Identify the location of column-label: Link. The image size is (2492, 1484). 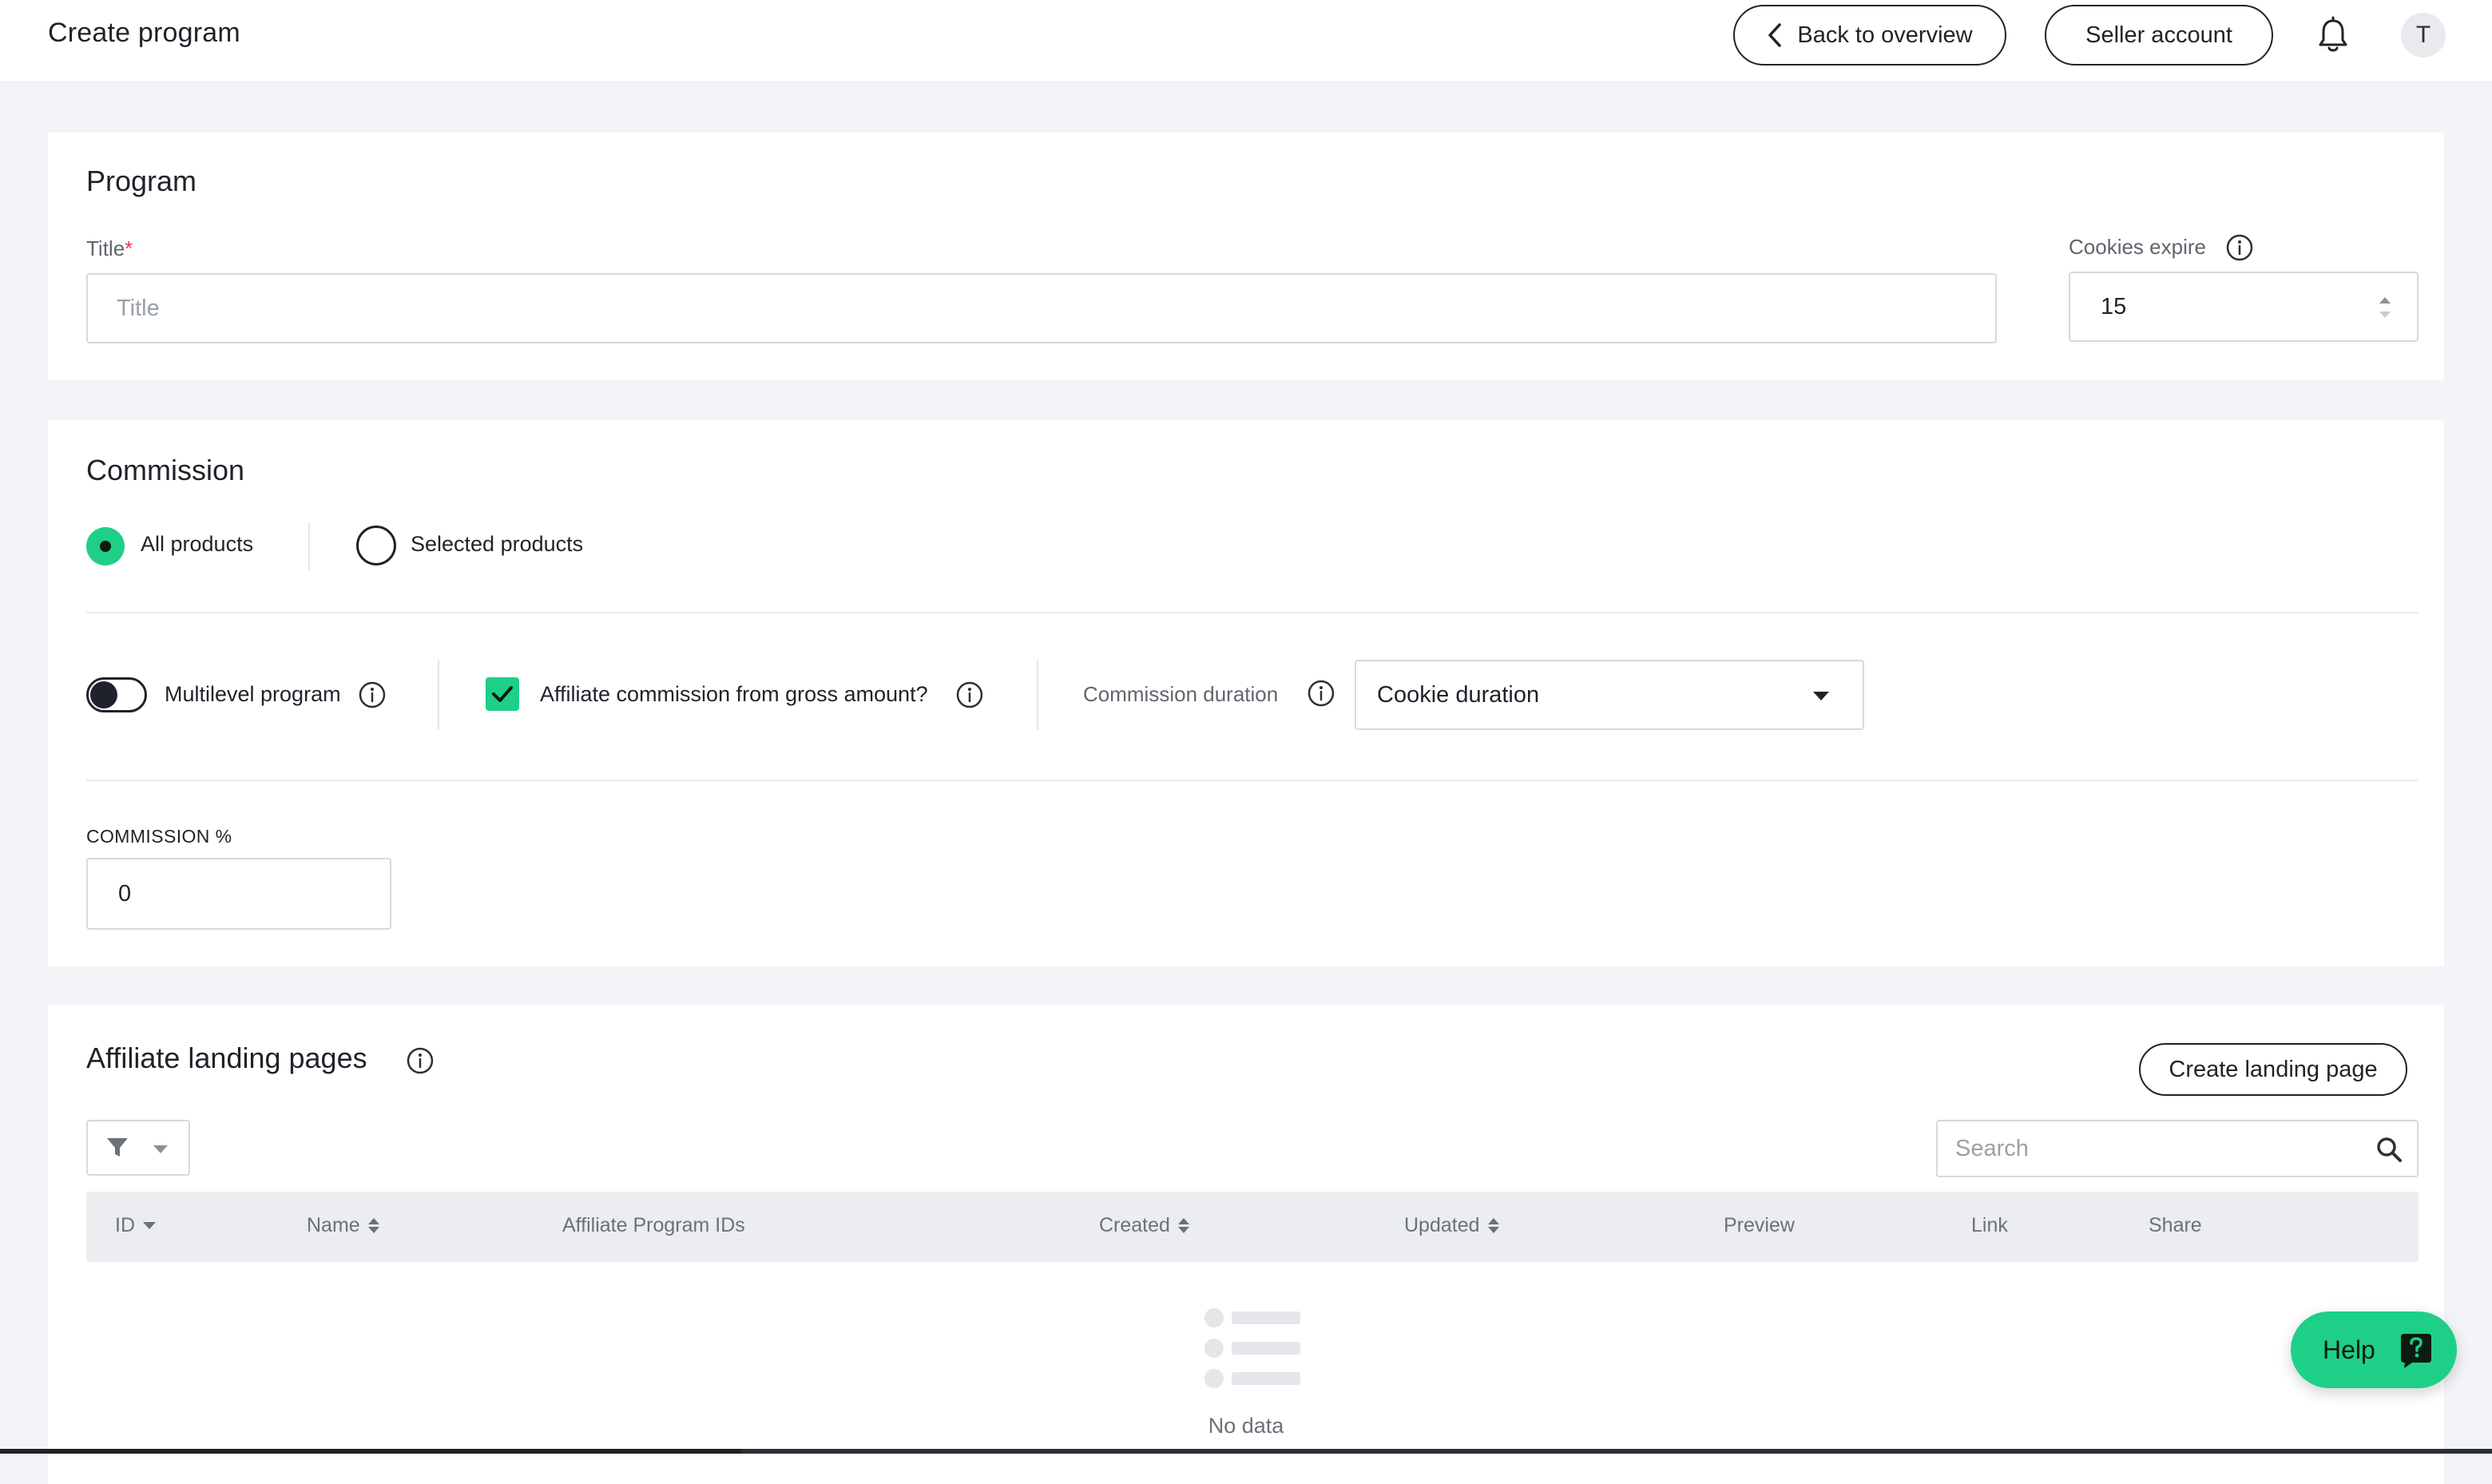
(1990, 1225).